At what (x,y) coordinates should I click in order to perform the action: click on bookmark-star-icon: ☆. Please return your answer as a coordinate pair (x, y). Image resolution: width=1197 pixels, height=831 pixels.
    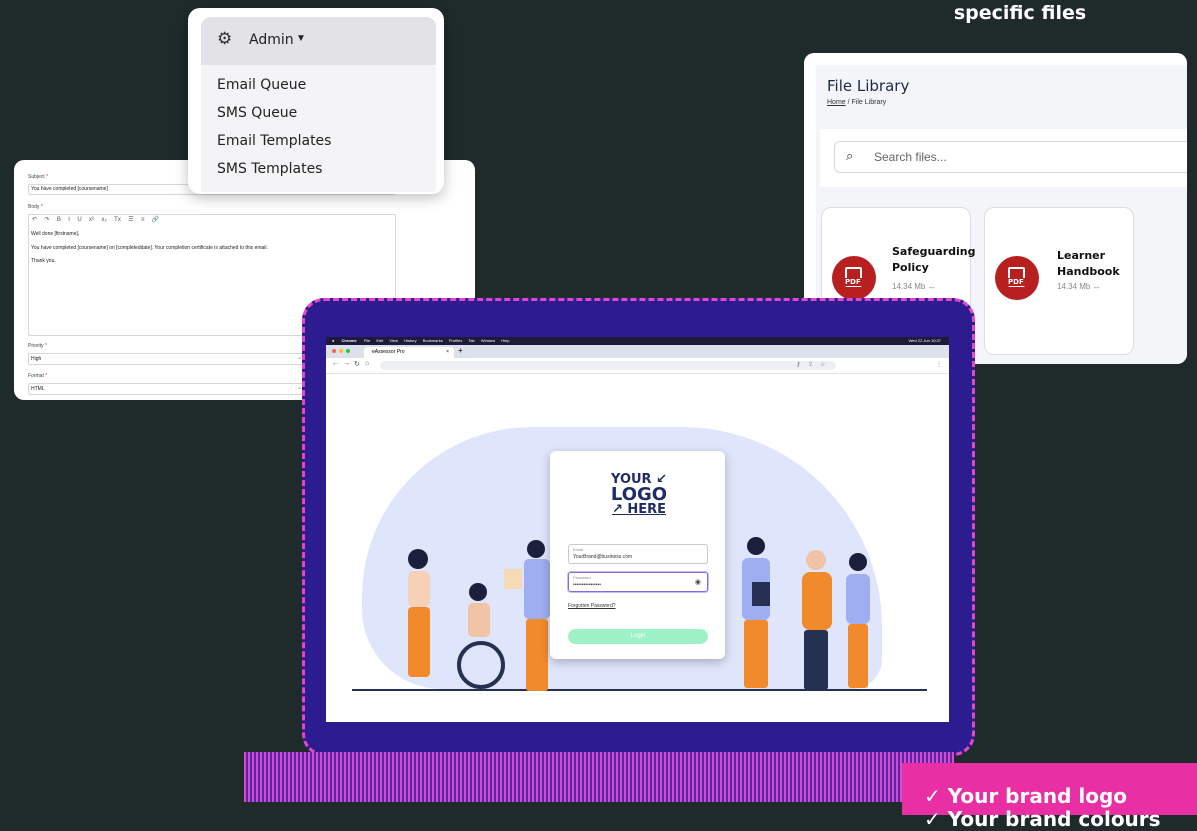
    Looking at the image, I should click on (822, 364).